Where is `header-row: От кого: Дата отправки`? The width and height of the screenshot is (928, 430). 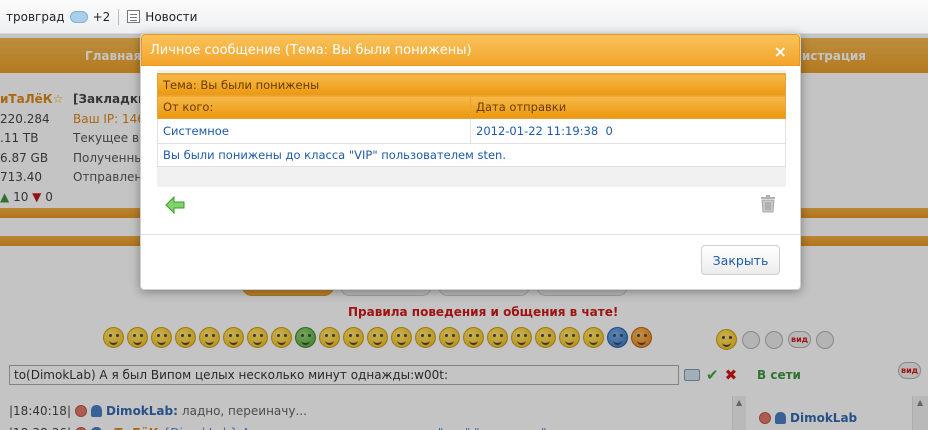
header-row: От кого: Дата отправки is located at coordinates (471, 107).